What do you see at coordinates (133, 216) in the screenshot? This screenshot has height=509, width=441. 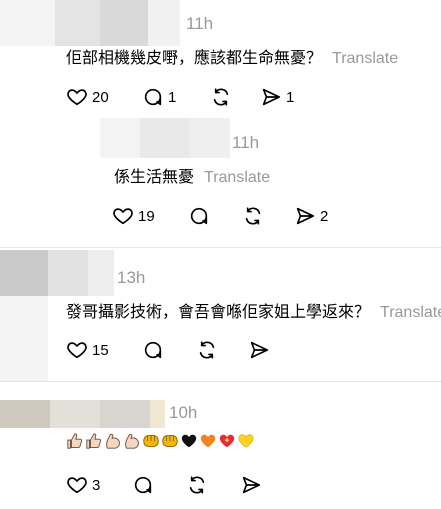 I see `like-button: 19` at bounding box center [133, 216].